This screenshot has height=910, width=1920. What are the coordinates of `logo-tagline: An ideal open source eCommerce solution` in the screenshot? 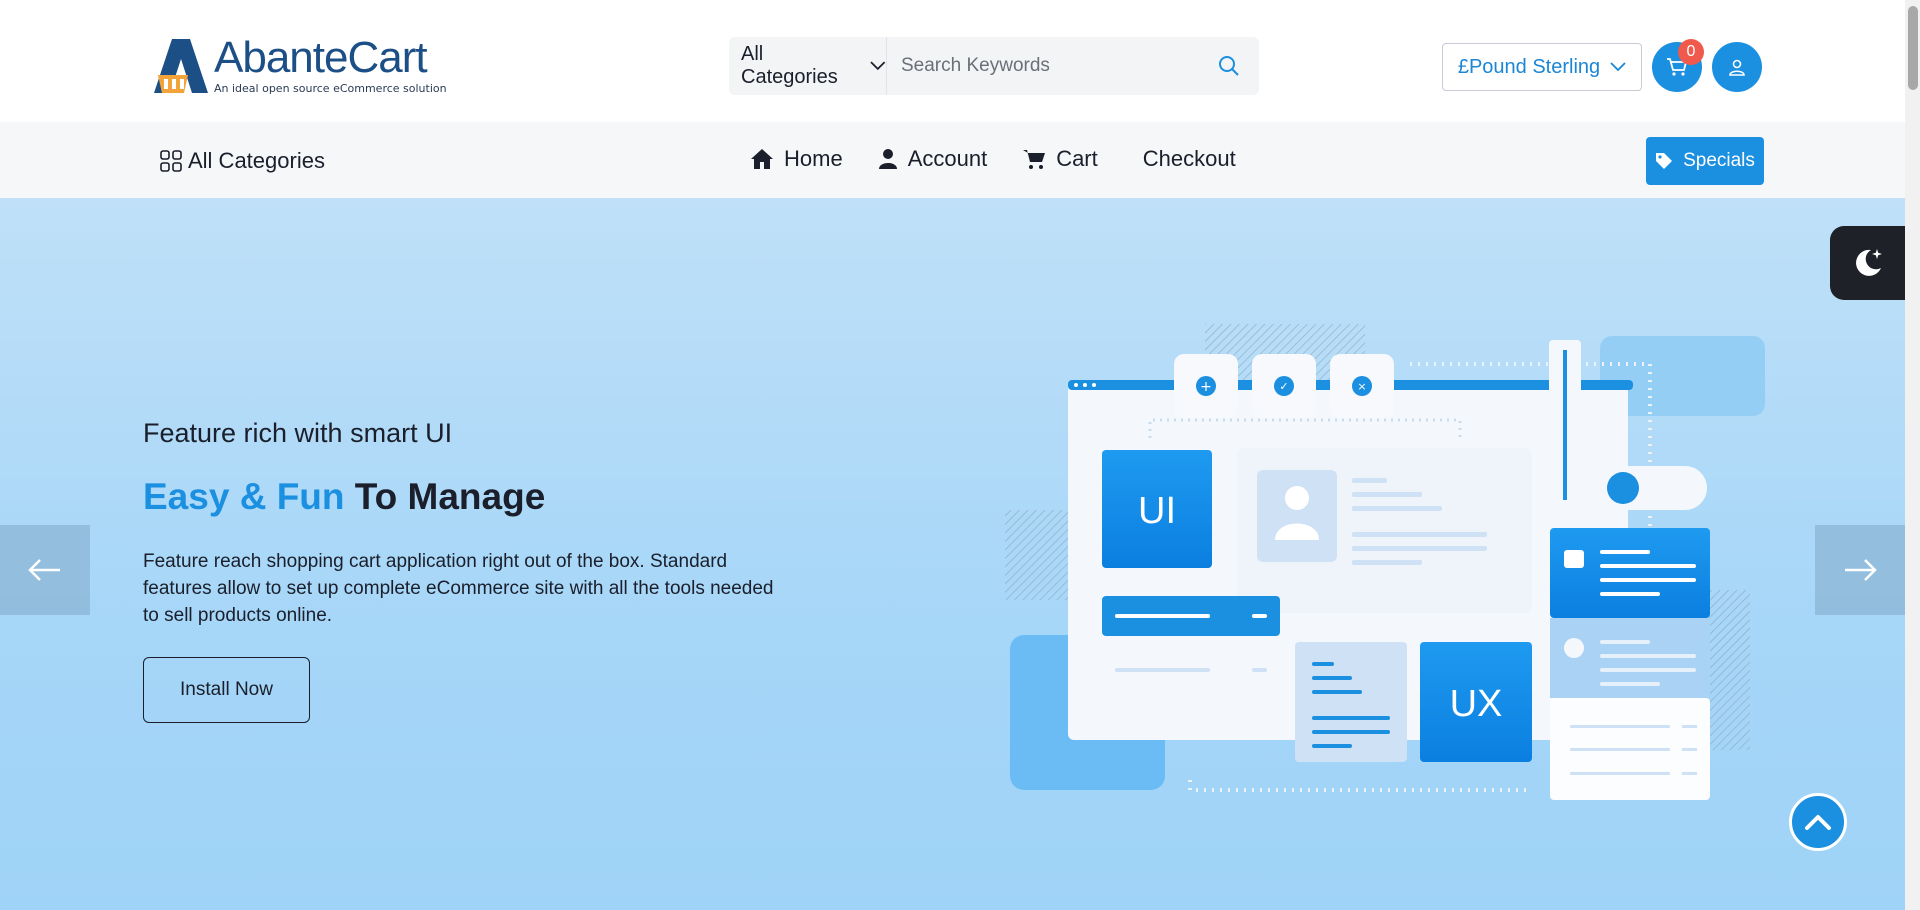 It's located at (330, 88).